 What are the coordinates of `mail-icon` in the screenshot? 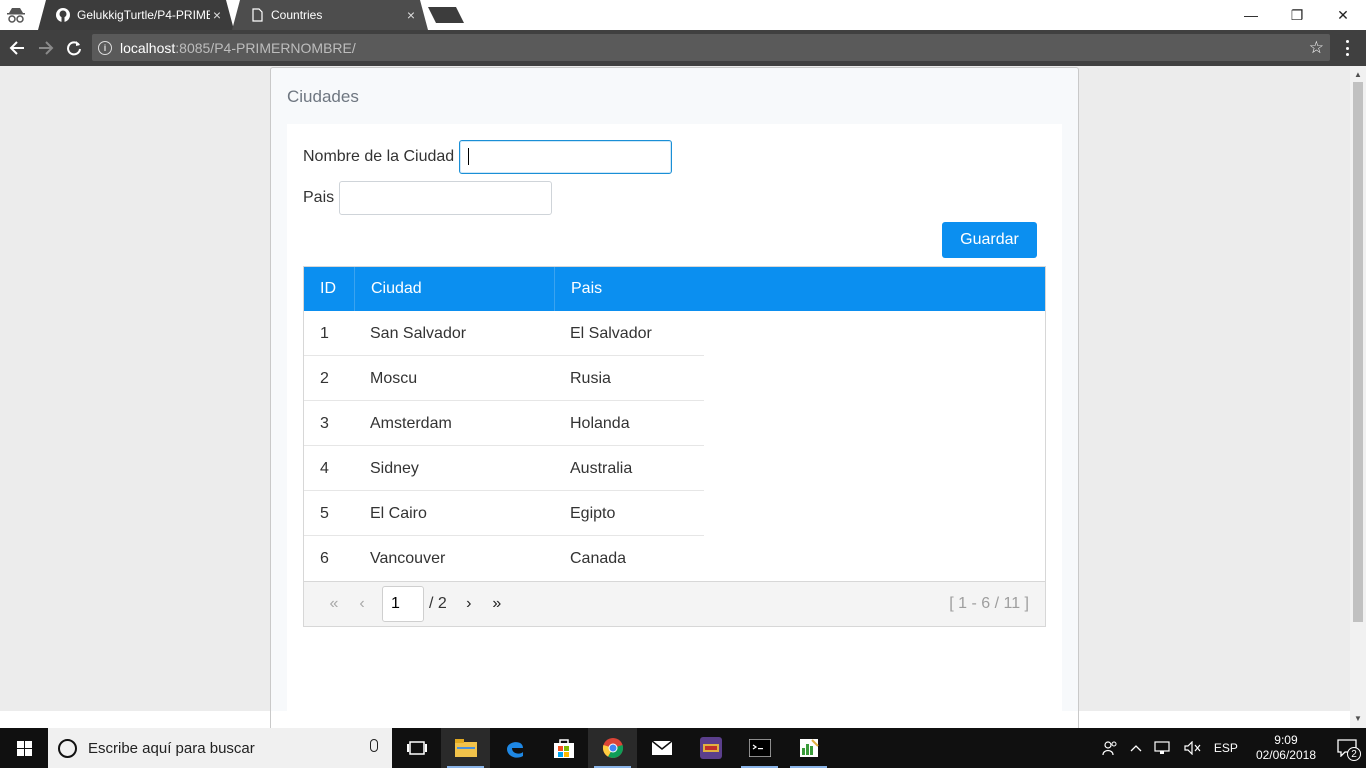 It's located at (661, 748).